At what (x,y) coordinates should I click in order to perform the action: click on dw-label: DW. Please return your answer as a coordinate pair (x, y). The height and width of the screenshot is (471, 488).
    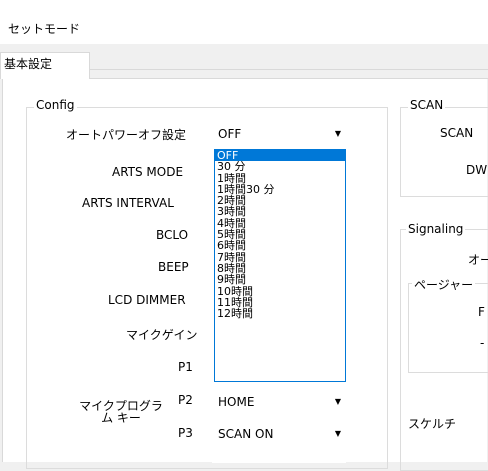
    Looking at the image, I should click on (477, 170).